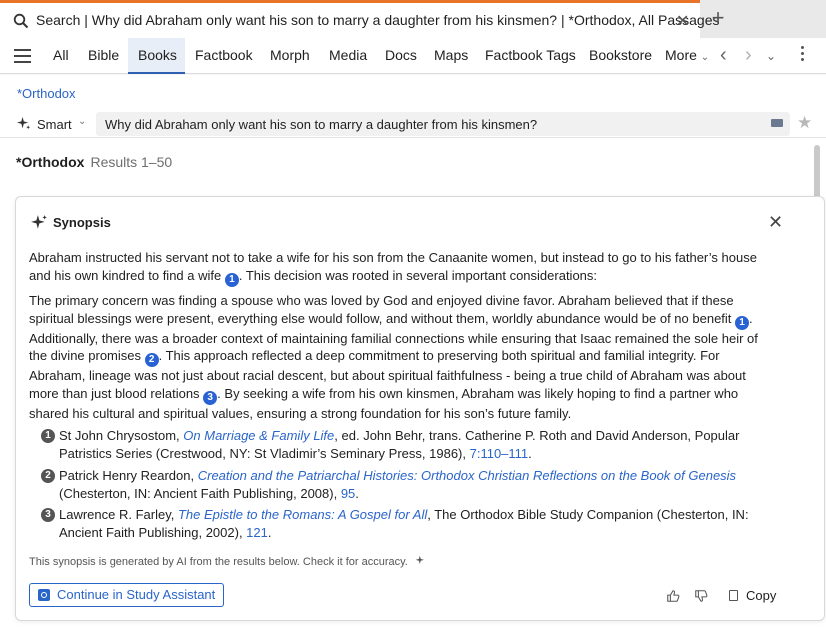  I want to click on nav-more-label: More, so click(681, 55).